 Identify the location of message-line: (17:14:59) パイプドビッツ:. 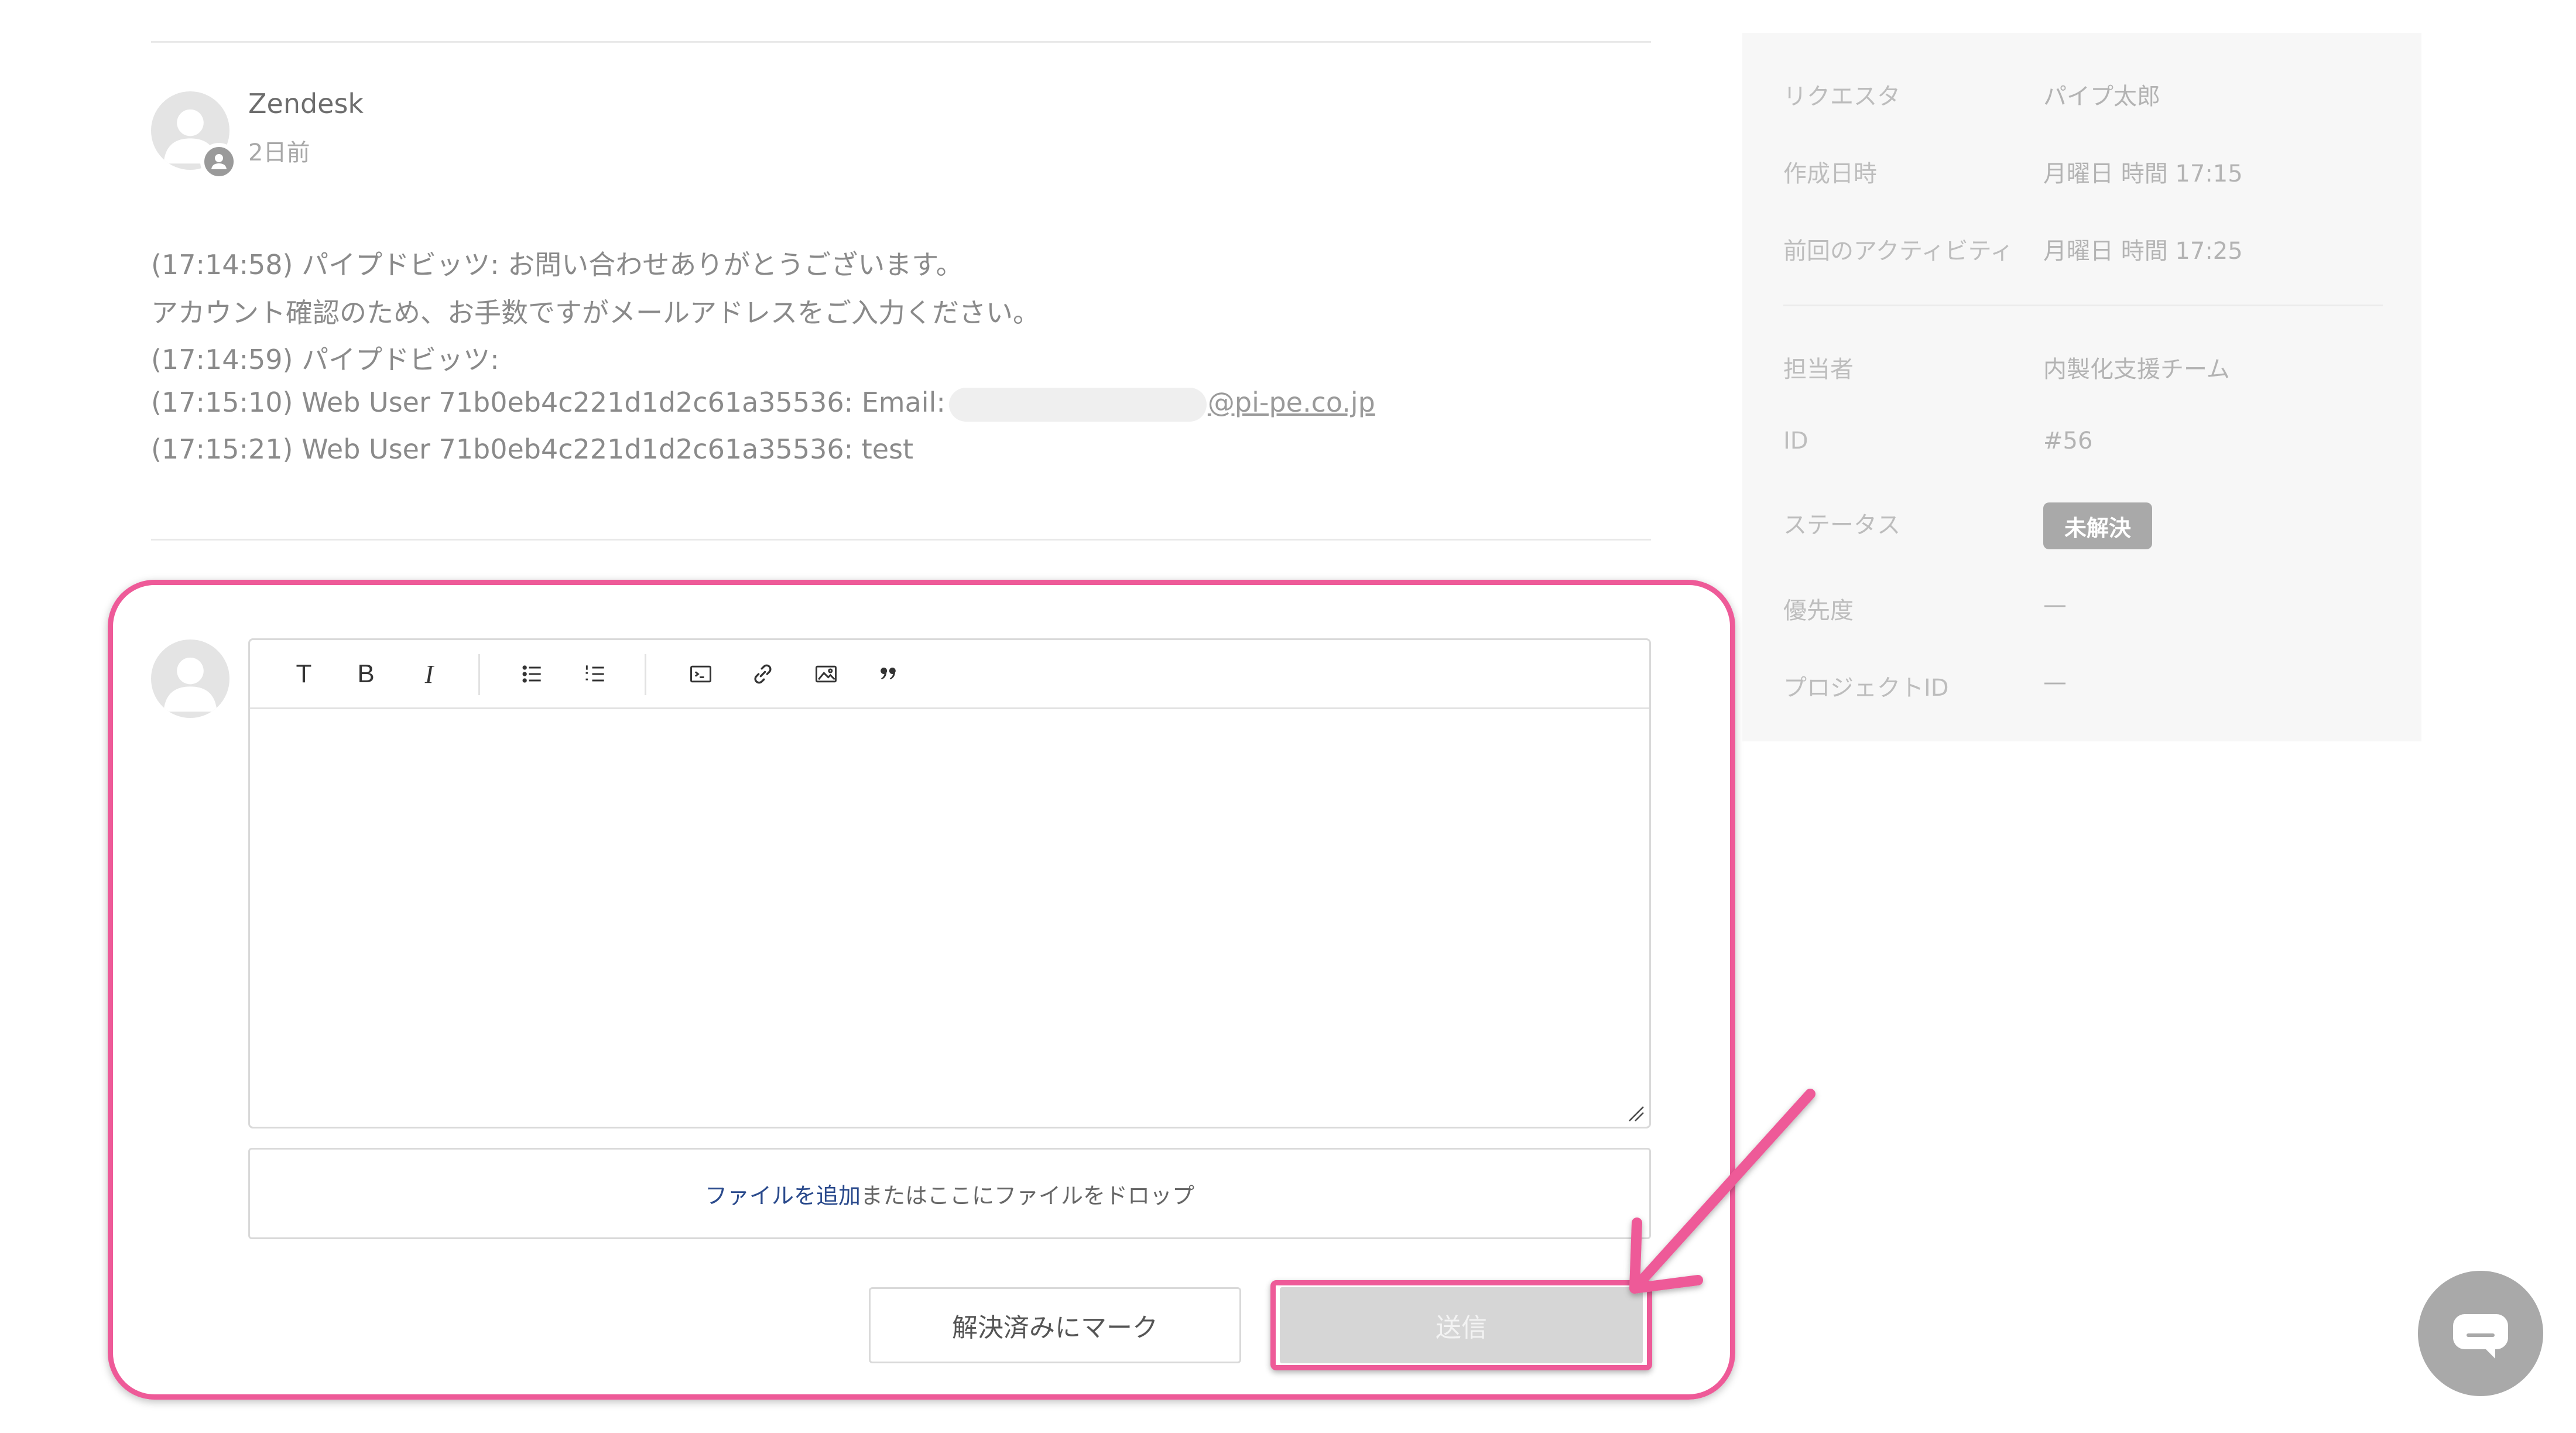
(325, 359).